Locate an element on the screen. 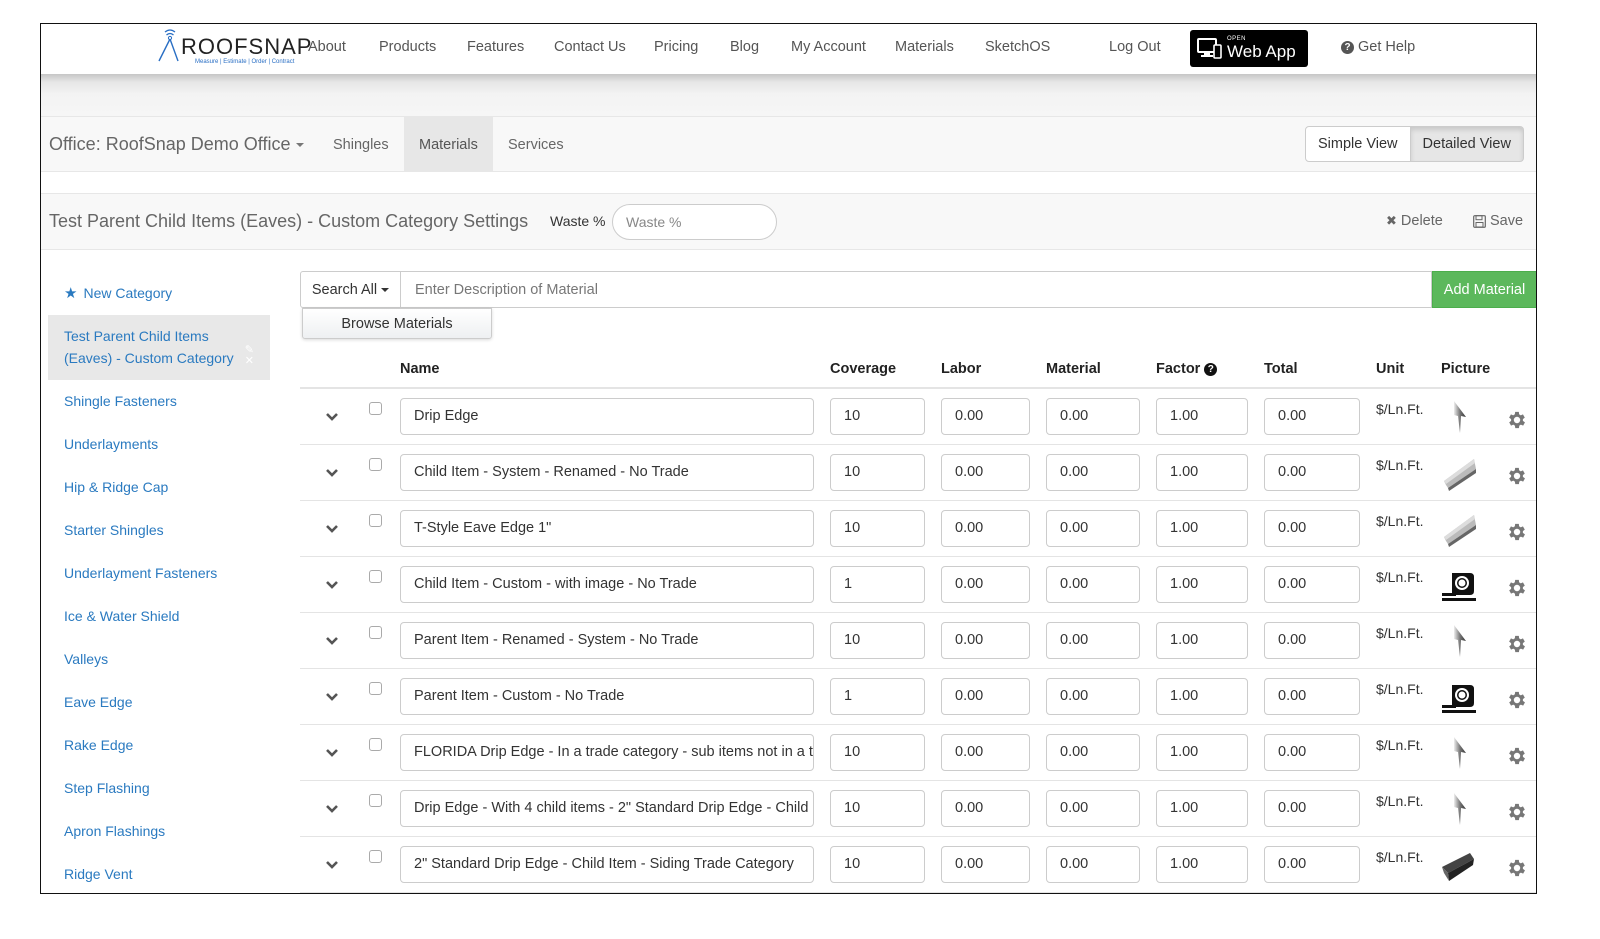  name-field: Child Item - System - Renamed - No Trade is located at coordinates (607, 472).